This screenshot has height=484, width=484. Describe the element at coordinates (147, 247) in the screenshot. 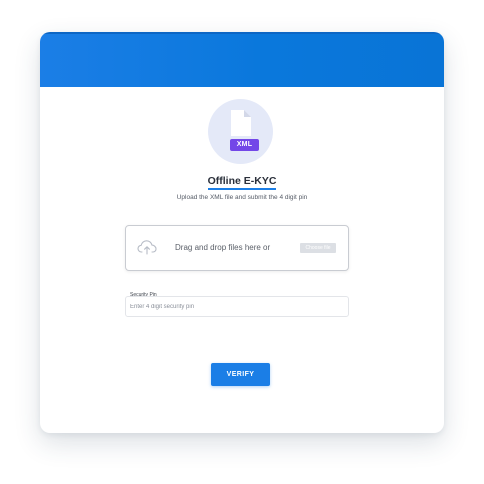

I see `cloud-upload-icon` at that location.